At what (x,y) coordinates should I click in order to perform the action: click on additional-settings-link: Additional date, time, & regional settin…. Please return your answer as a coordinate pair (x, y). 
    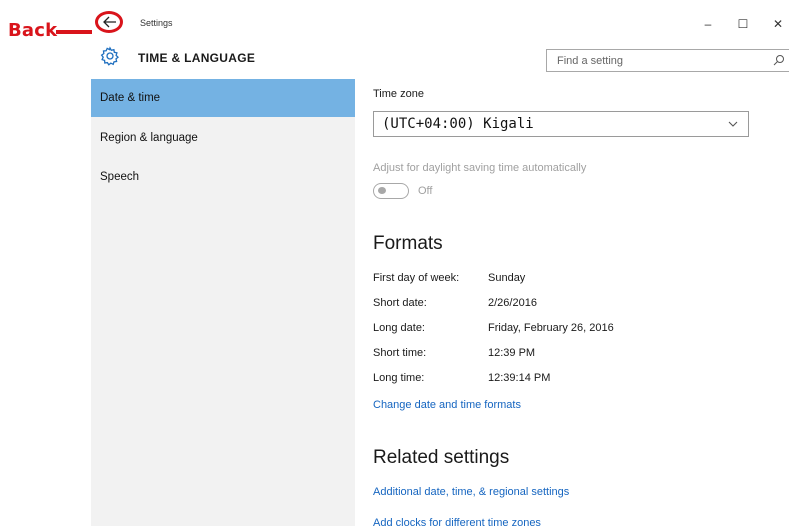
    Looking at the image, I should click on (471, 492).